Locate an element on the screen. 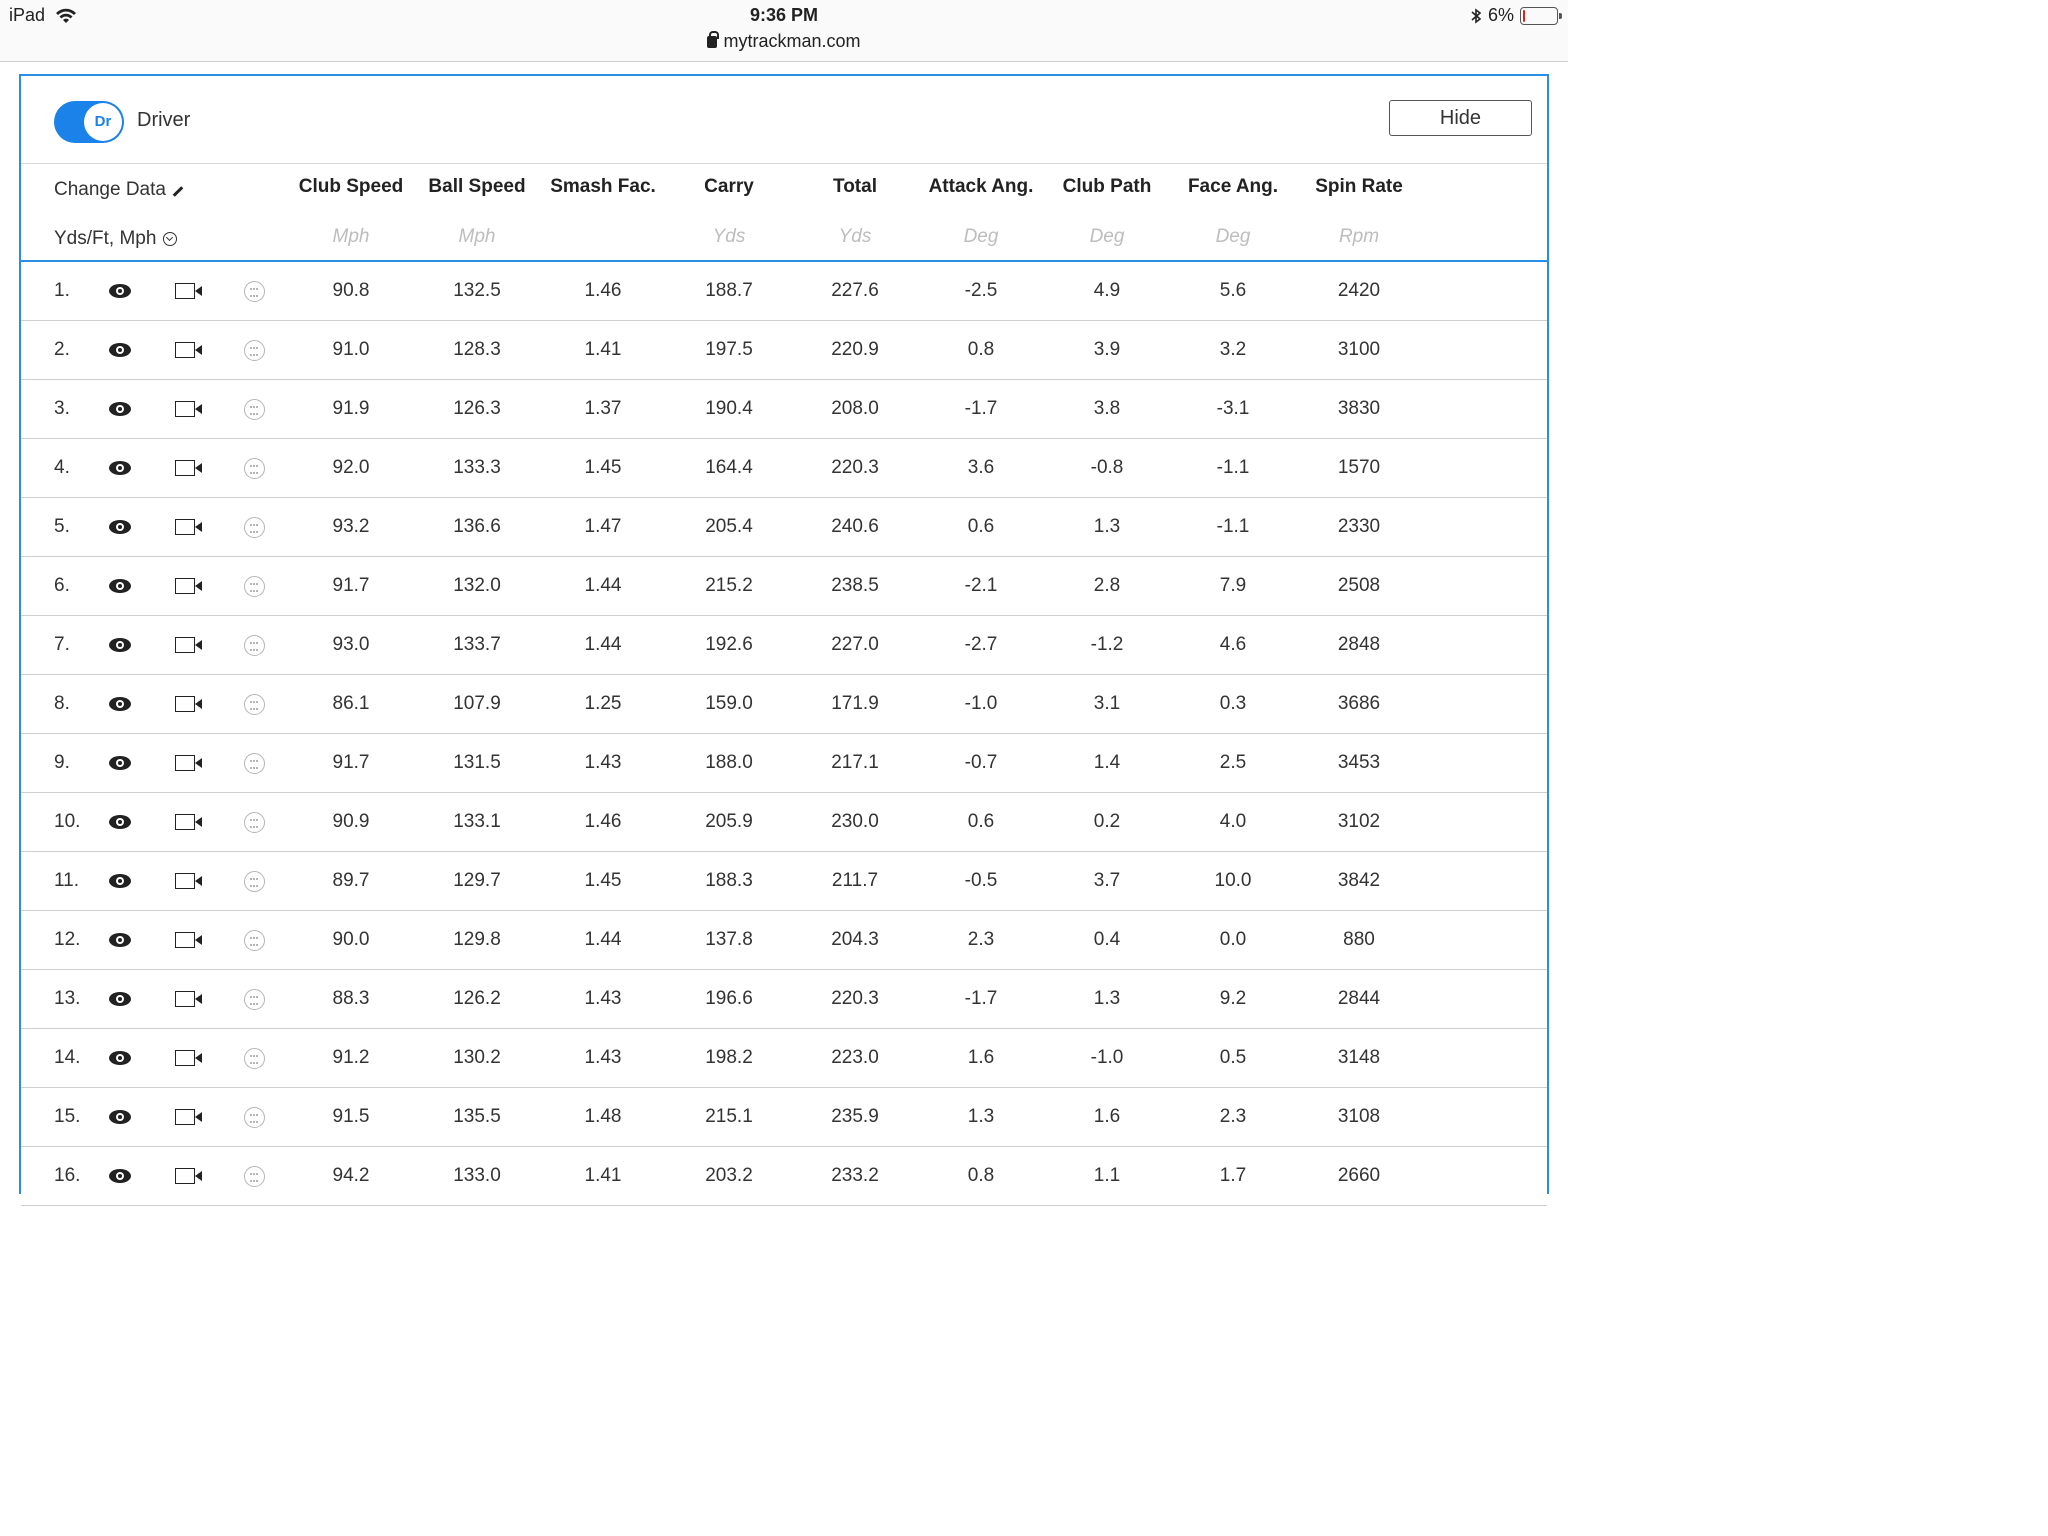  table-row: 15. 91.5 135.5 1.48 215.1 235.9 1.3 1.6 2.3 3108 is located at coordinates (784, 1117).